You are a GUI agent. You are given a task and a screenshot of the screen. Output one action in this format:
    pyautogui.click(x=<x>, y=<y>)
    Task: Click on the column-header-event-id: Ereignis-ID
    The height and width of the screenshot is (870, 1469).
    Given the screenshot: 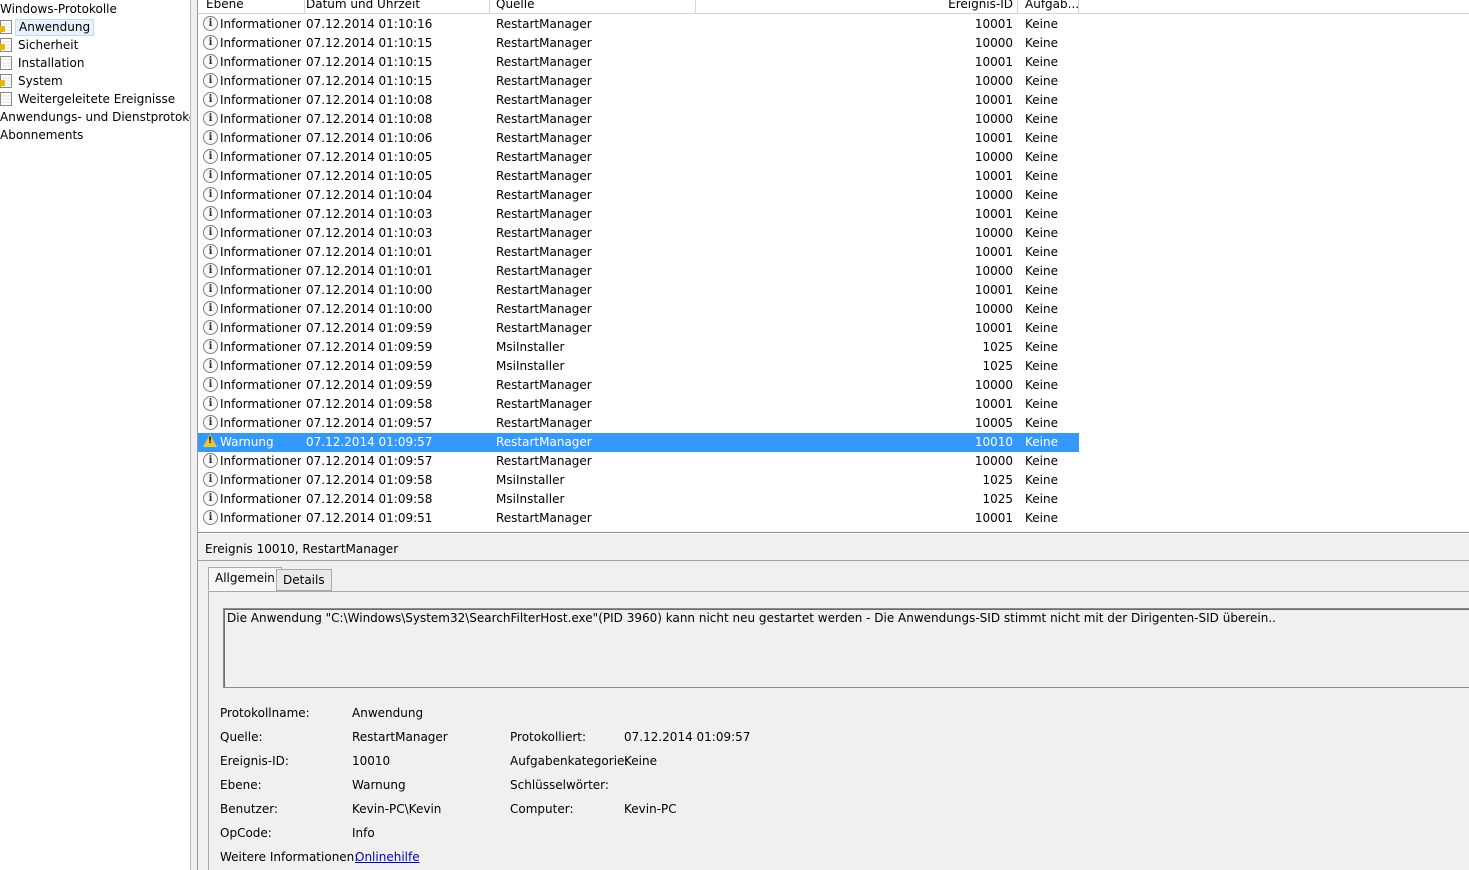 What is the action you would take?
    pyautogui.click(x=857, y=6)
    